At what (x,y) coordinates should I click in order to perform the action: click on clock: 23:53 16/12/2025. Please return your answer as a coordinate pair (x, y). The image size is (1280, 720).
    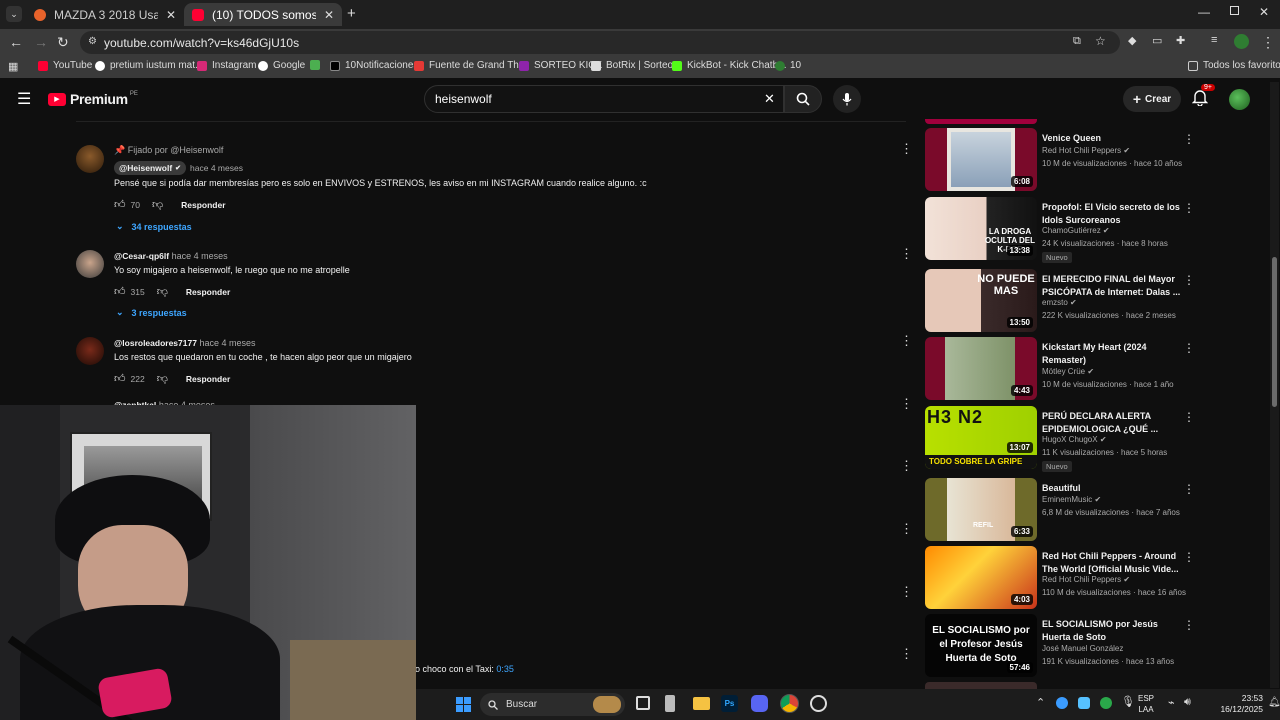
    Looking at the image, I should click on (1233, 704).